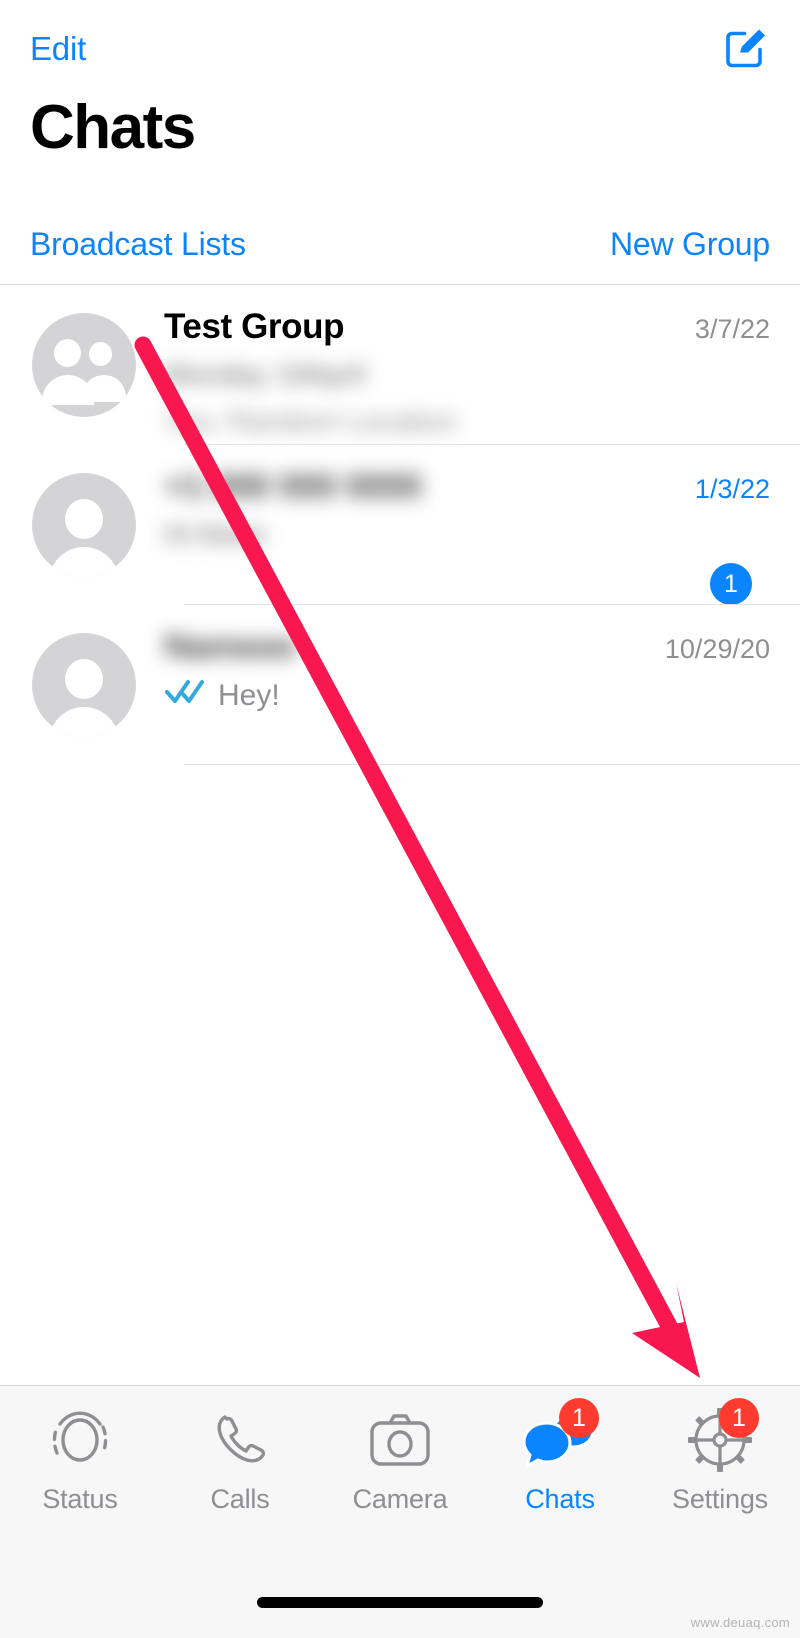 The image size is (800, 1638). What do you see at coordinates (113, 127) in the screenshot?
I see `page-title: Chats` at bounding box center [113, 127].